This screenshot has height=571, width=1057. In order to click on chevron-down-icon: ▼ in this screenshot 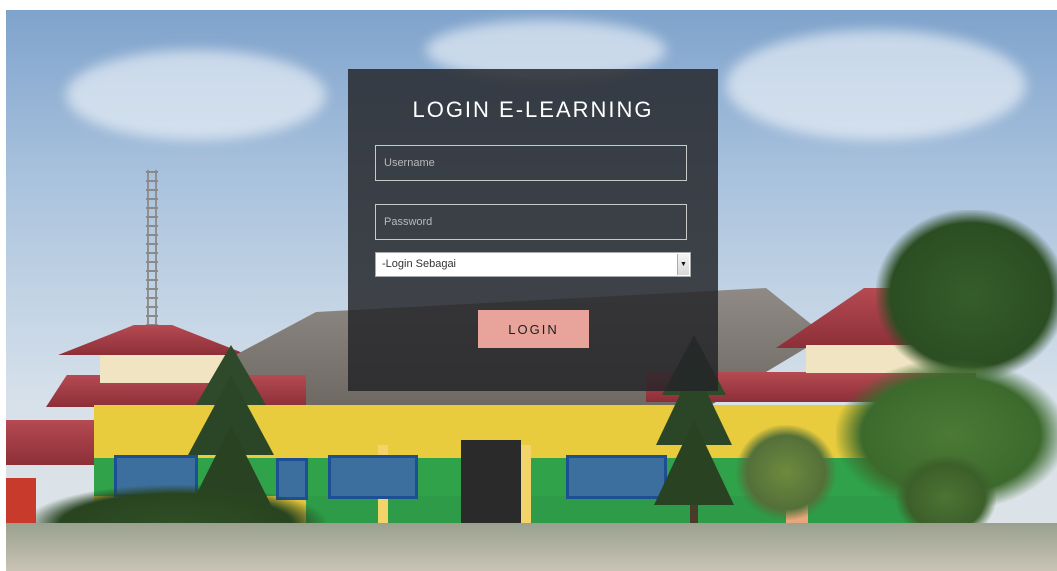, I will do `click(683, 264)`.